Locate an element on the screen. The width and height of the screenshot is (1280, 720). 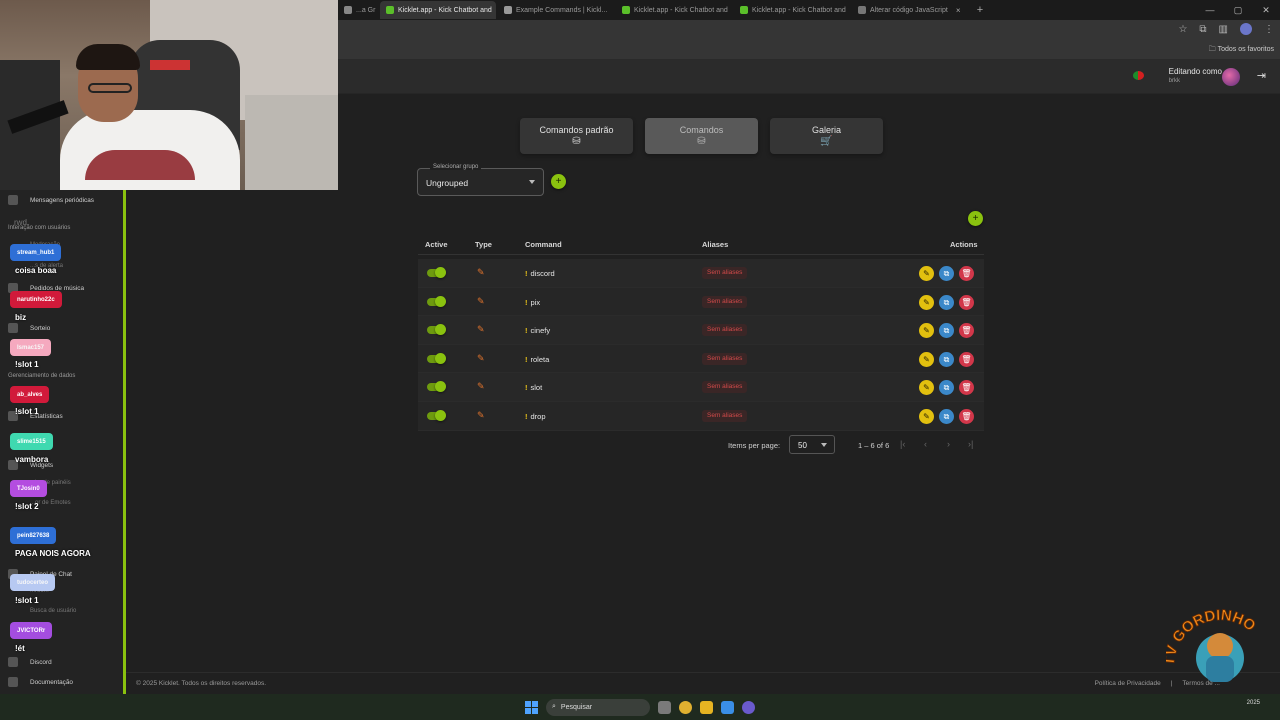
chat-username-badge: stream_hub1 is located at coordinates (36, 252).